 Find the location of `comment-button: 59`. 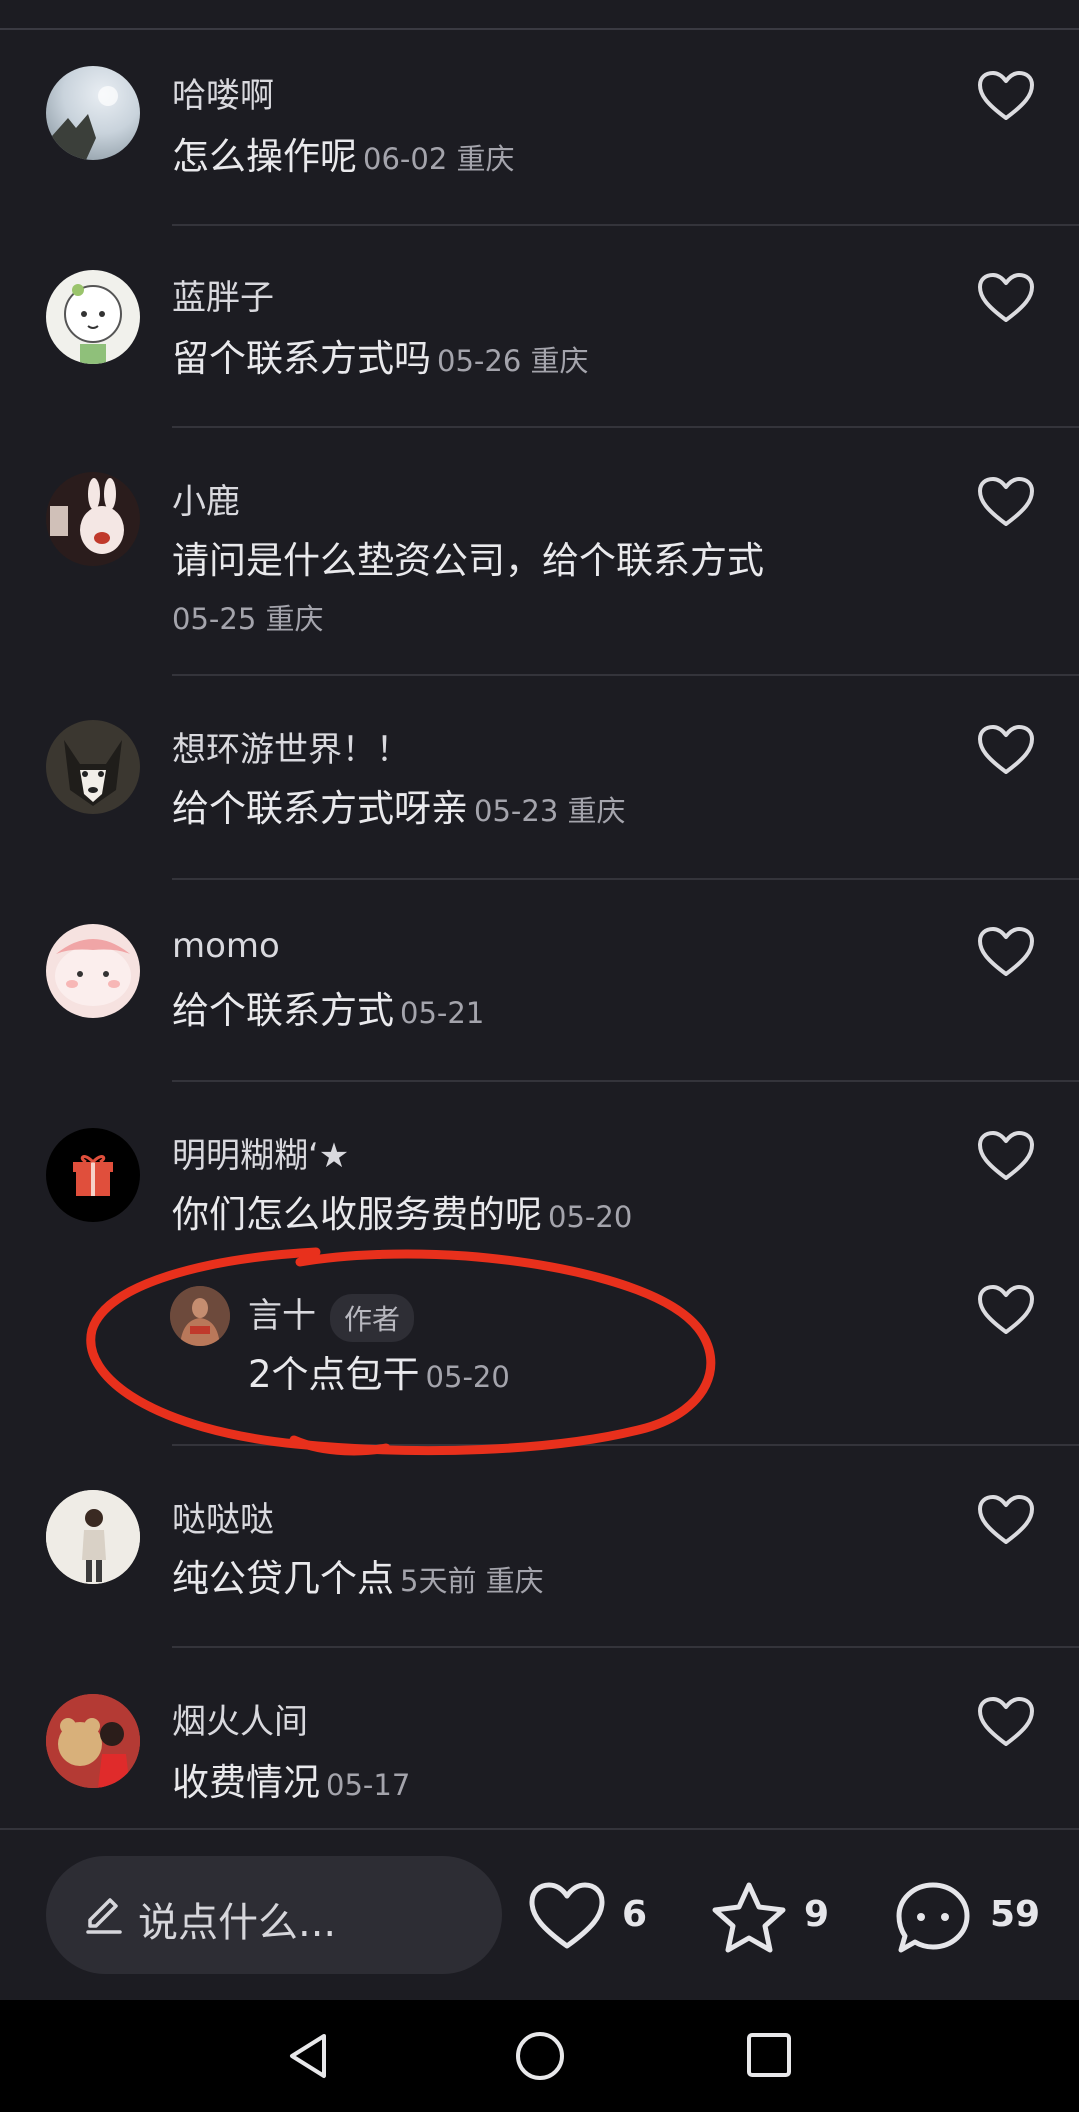

comment-button: 59 is located at coordinates (969, 1918).